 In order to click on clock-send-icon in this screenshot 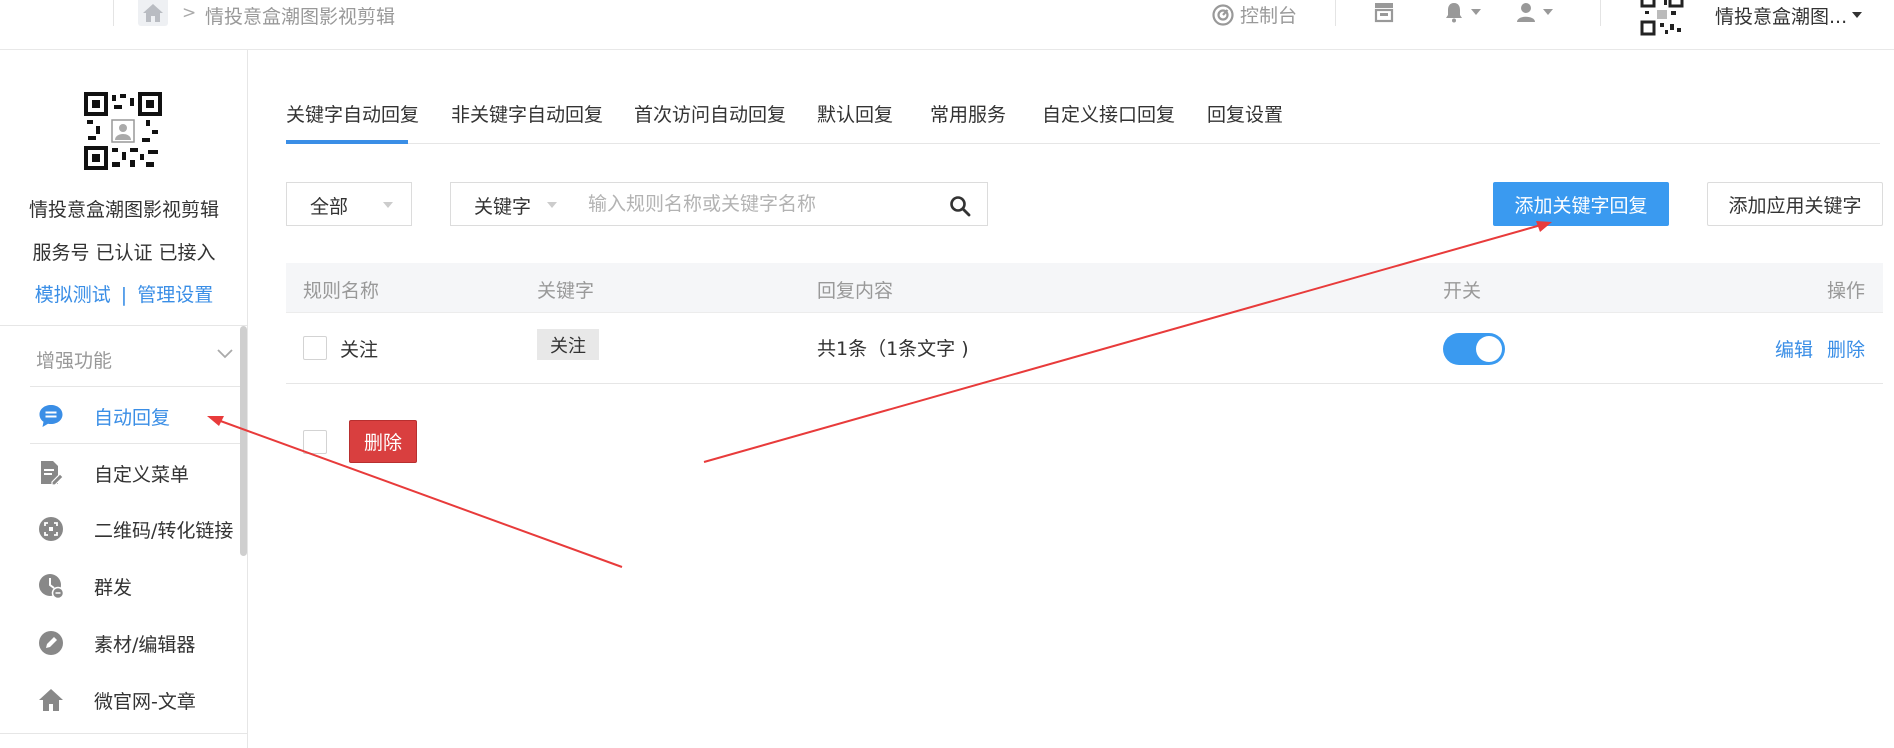, I will do `click(51, 586)`.